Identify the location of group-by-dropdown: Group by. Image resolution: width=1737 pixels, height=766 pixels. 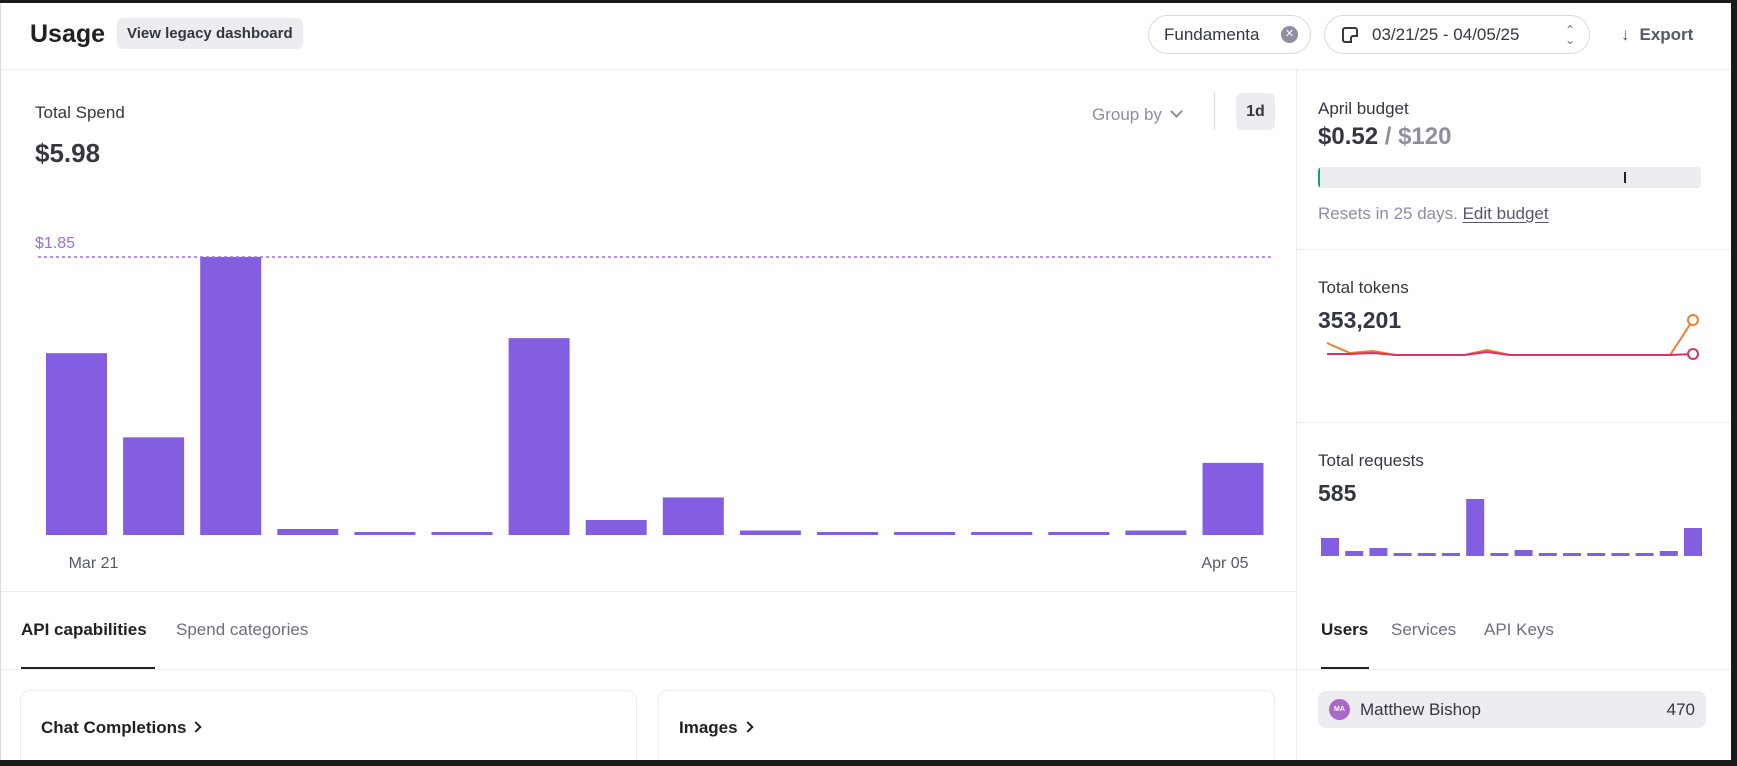
(1137, 115).